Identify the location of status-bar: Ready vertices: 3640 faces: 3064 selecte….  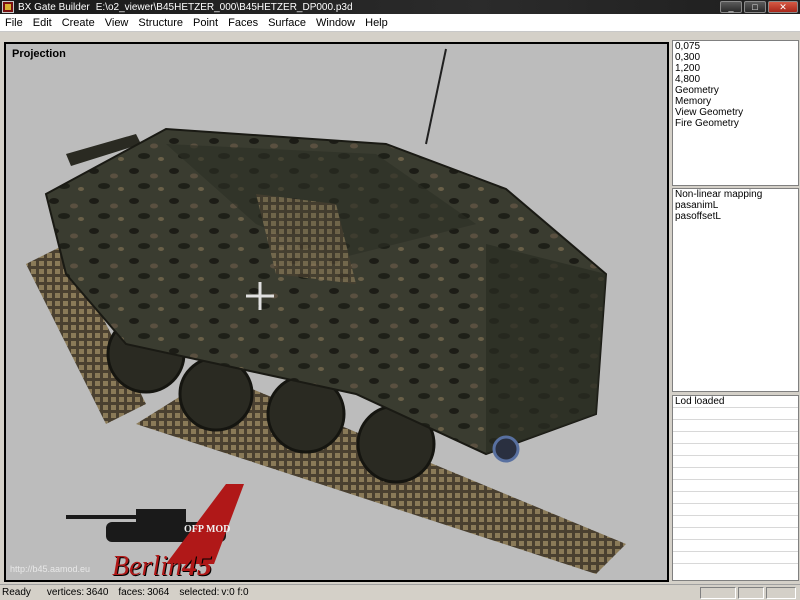
(400, 592).